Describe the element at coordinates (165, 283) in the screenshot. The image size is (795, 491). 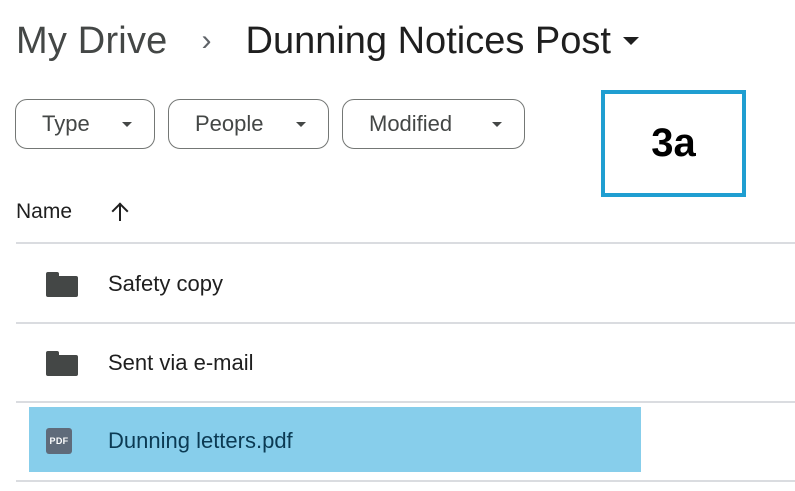
I see `list-item-label: Safety copy` at that location.